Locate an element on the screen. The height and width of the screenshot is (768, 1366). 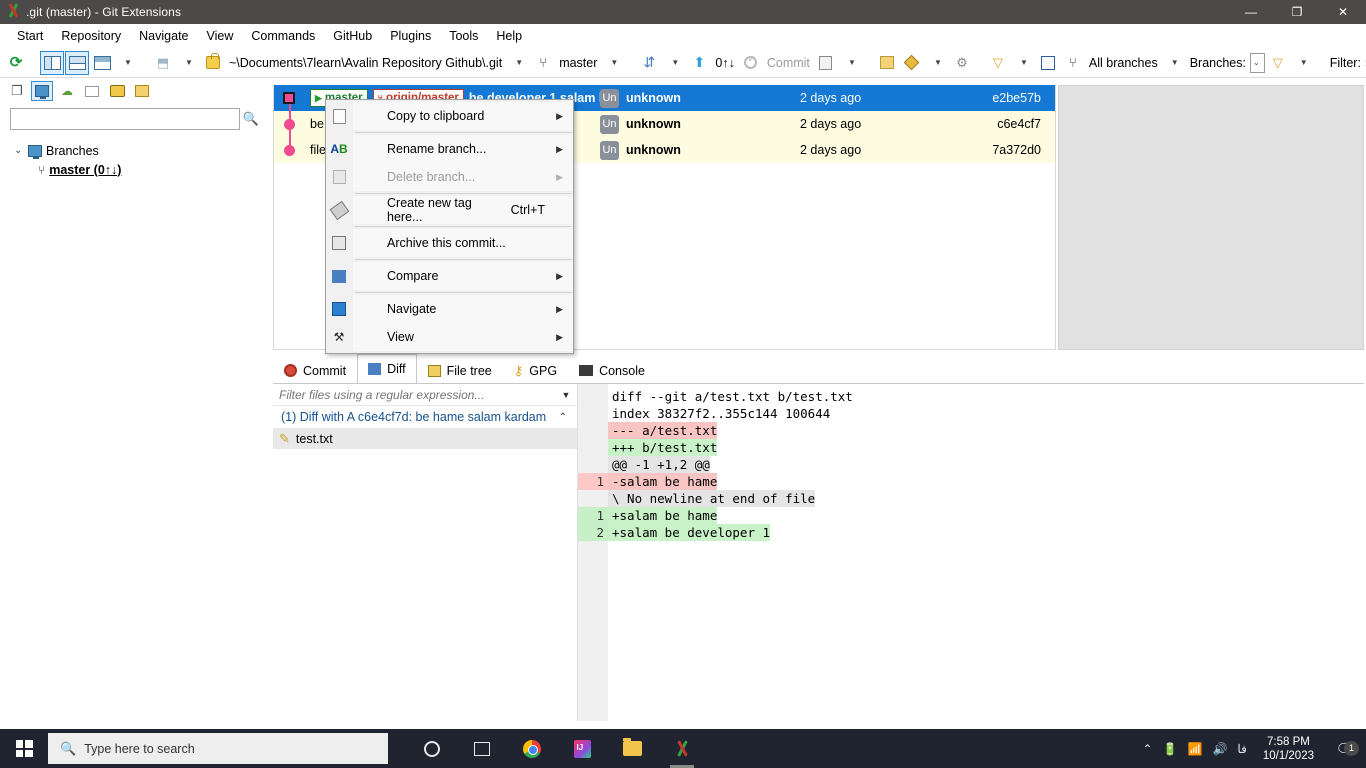
clipboard-icon is located at coordinates (887, 63).